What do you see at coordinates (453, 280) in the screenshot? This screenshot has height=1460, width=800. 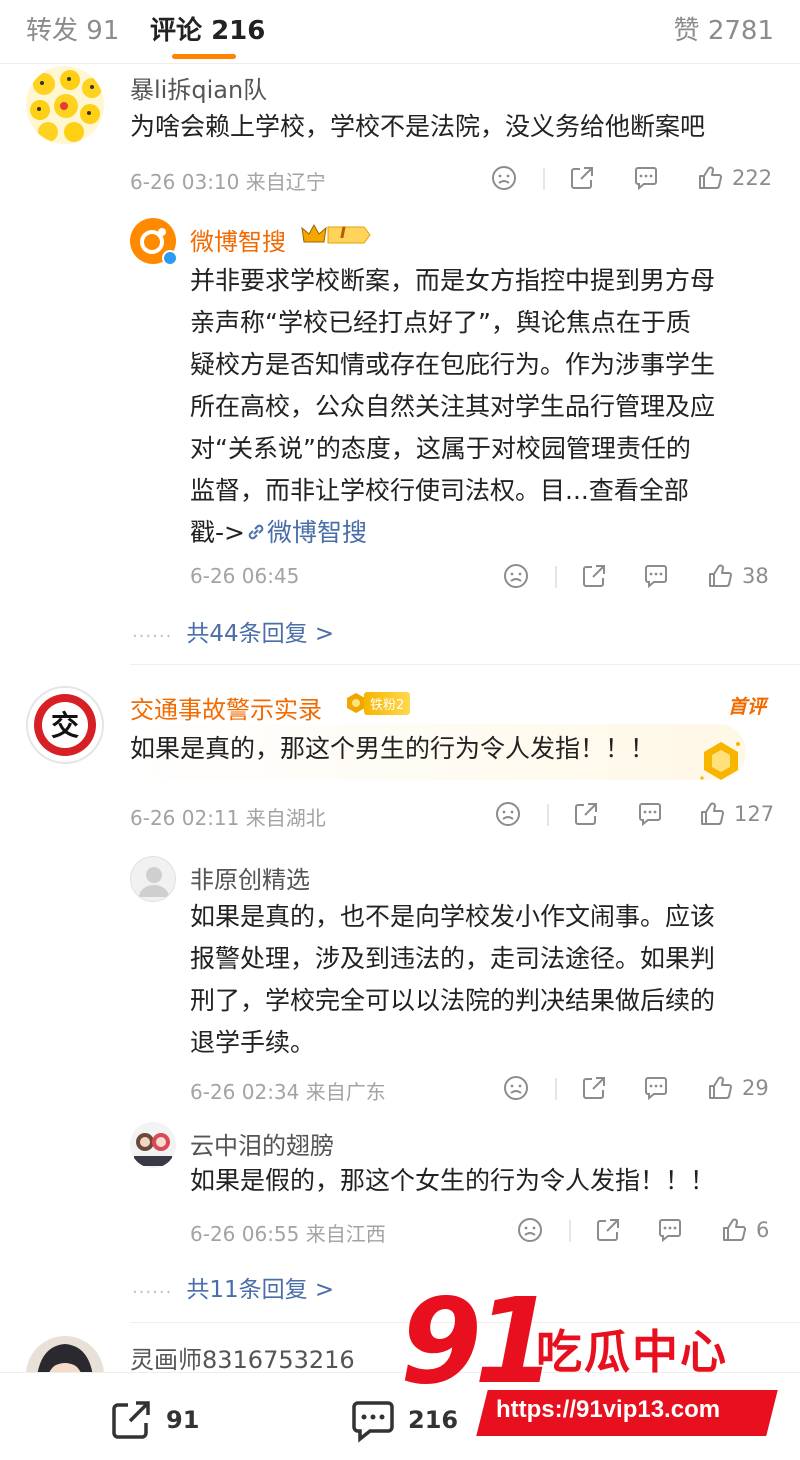 I see `reply-text-line: 并非要求学校断案，而是女方指控中提到男方母` at bounding box center [453, 280].